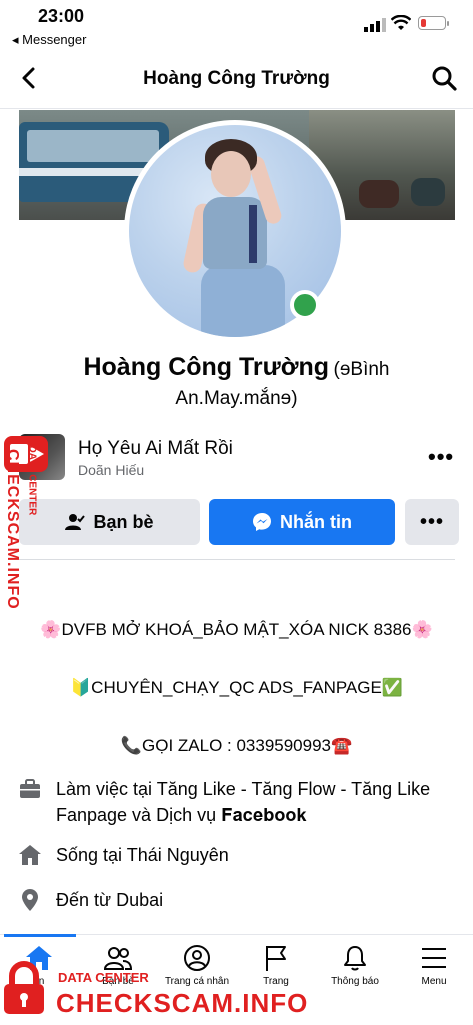  What do you see at coordinates (30, 855) in the screenshot?
I see `home-icon` at bounding box center [30, 855].